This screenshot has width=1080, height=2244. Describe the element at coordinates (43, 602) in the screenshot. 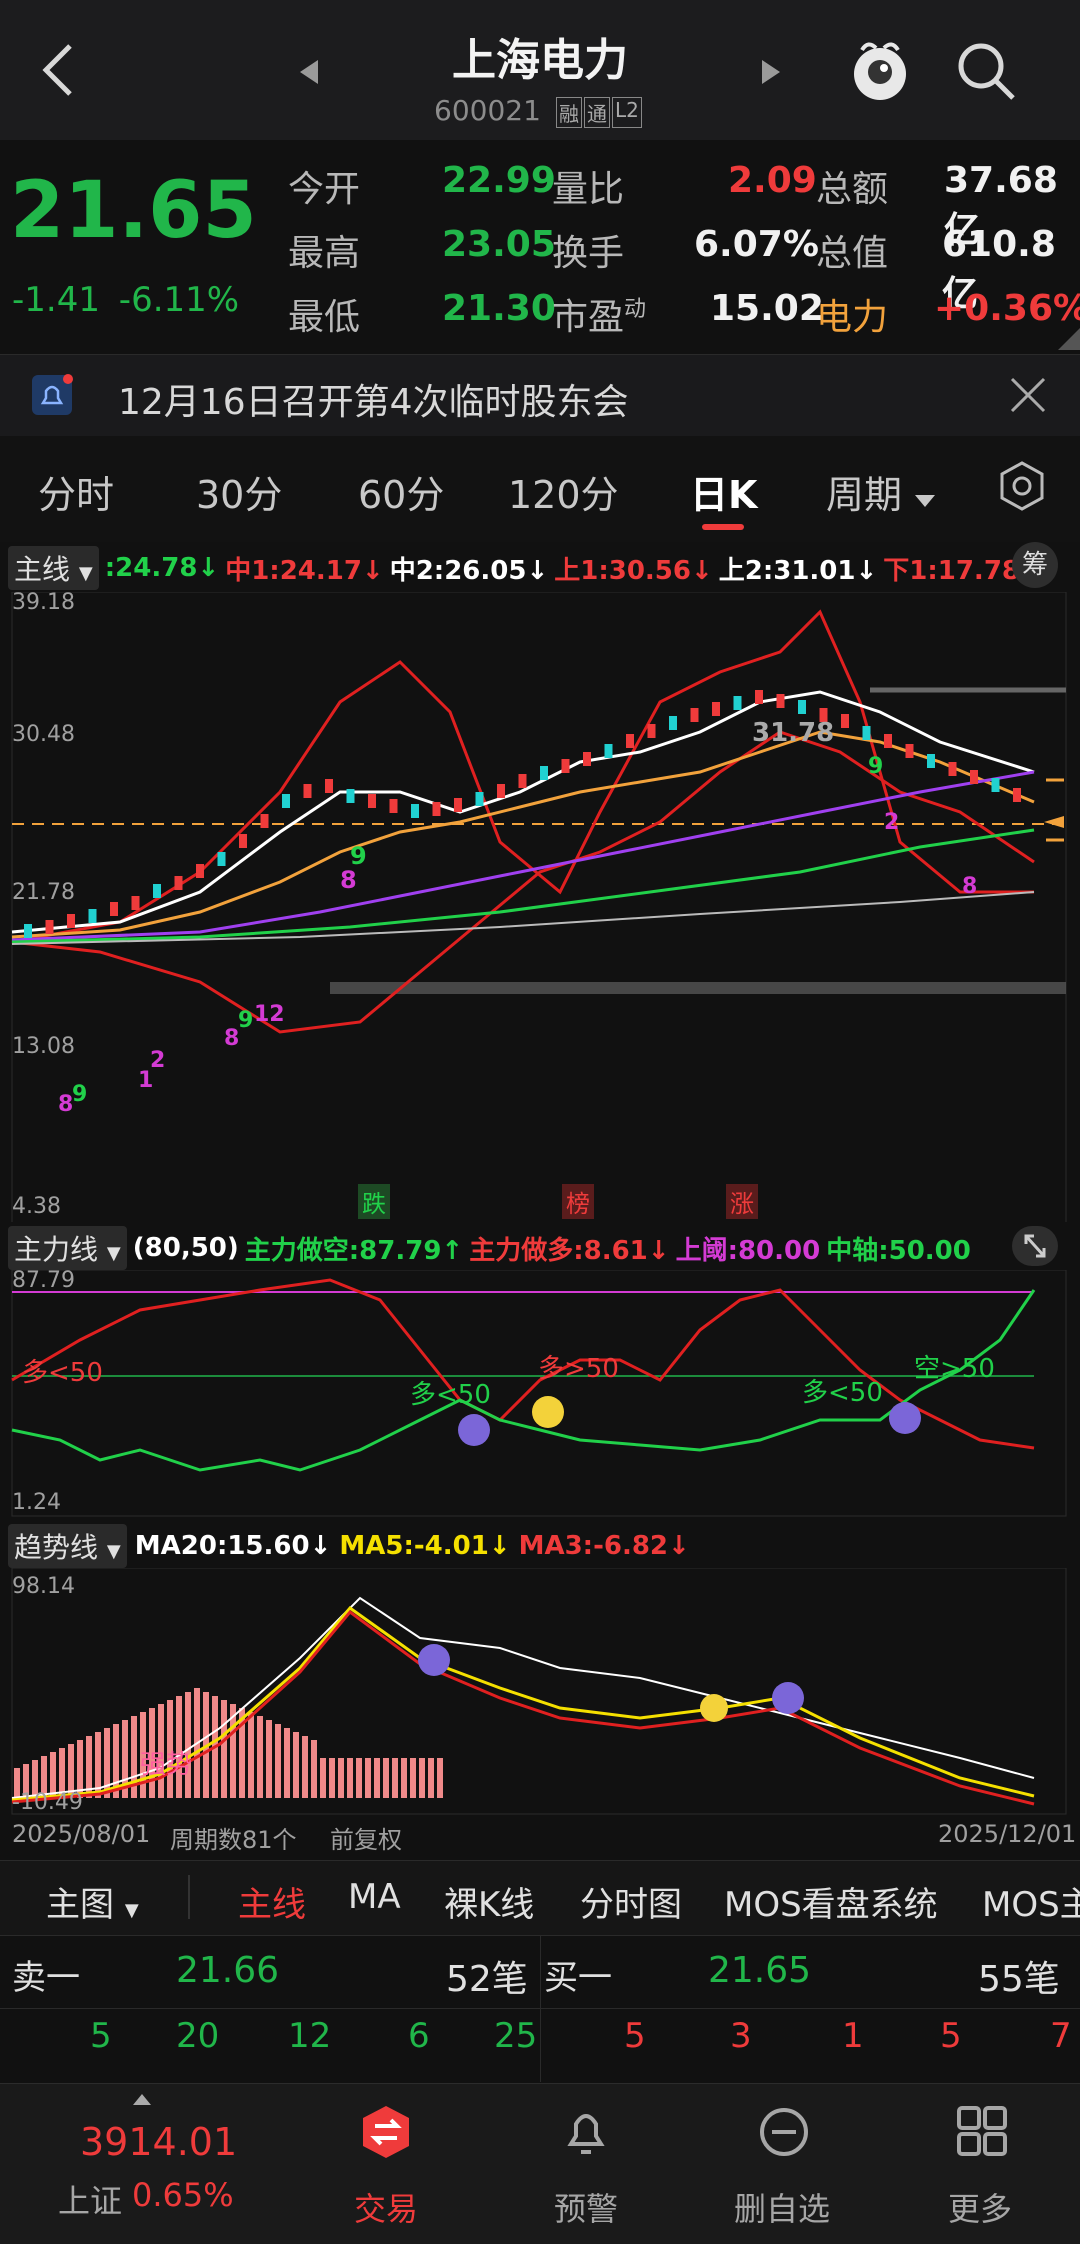

I see `y-tick-1: 39.18` at that location.